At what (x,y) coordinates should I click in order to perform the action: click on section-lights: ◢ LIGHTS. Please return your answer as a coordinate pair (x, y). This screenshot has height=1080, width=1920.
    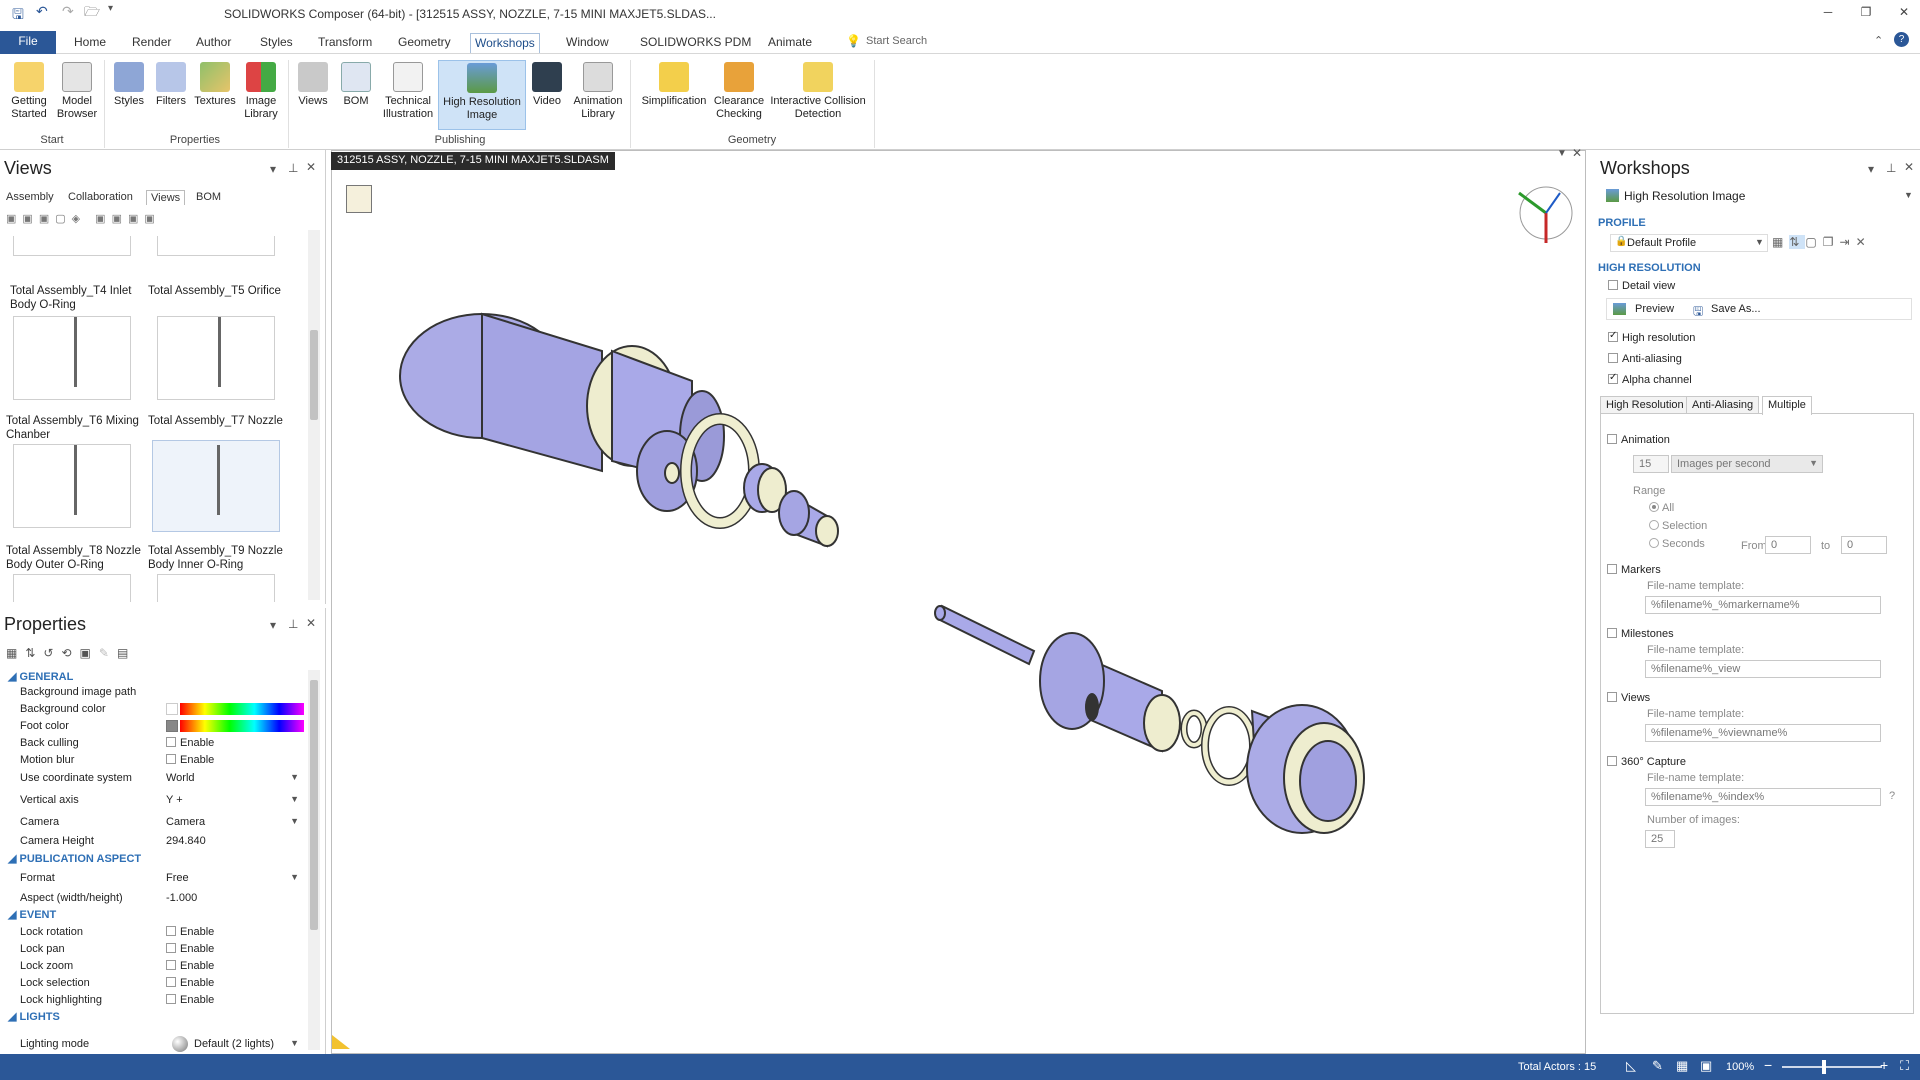
    Looking at the image, I should click on (34, 1016).